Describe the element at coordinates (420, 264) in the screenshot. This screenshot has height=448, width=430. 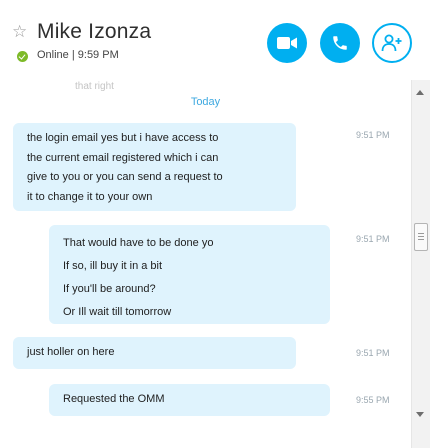
I see `conversation-scrollbar` at that location.